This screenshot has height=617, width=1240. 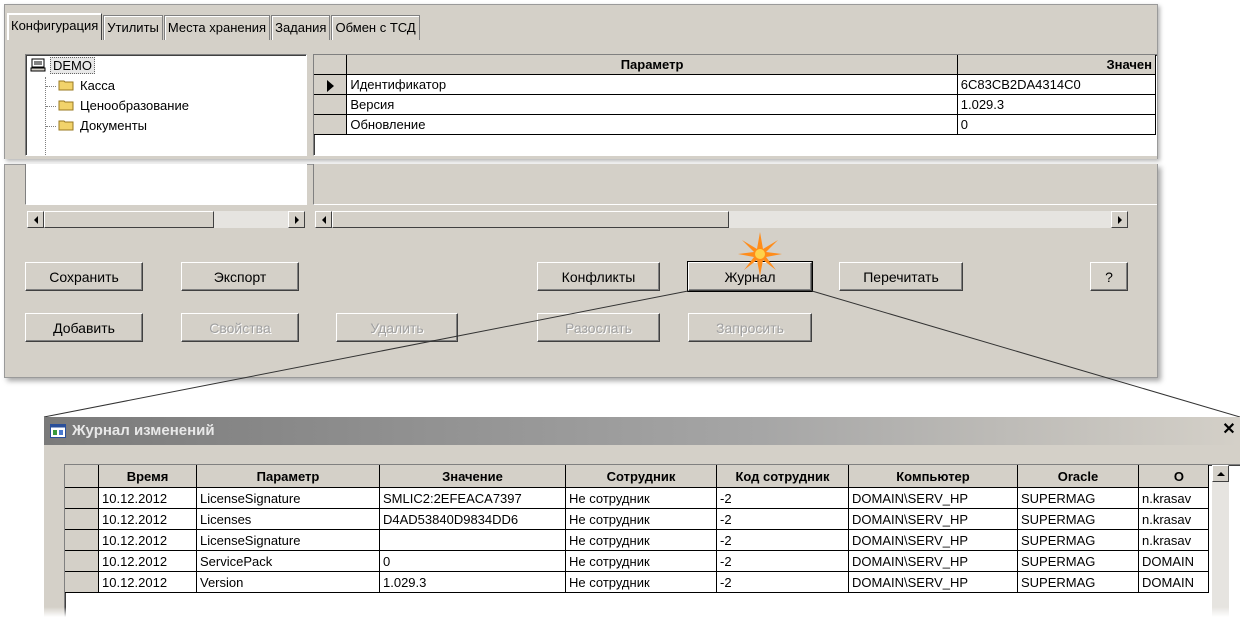 I want to click on tree-node-pricing: Ценообразование, so click(x=124, y=106).